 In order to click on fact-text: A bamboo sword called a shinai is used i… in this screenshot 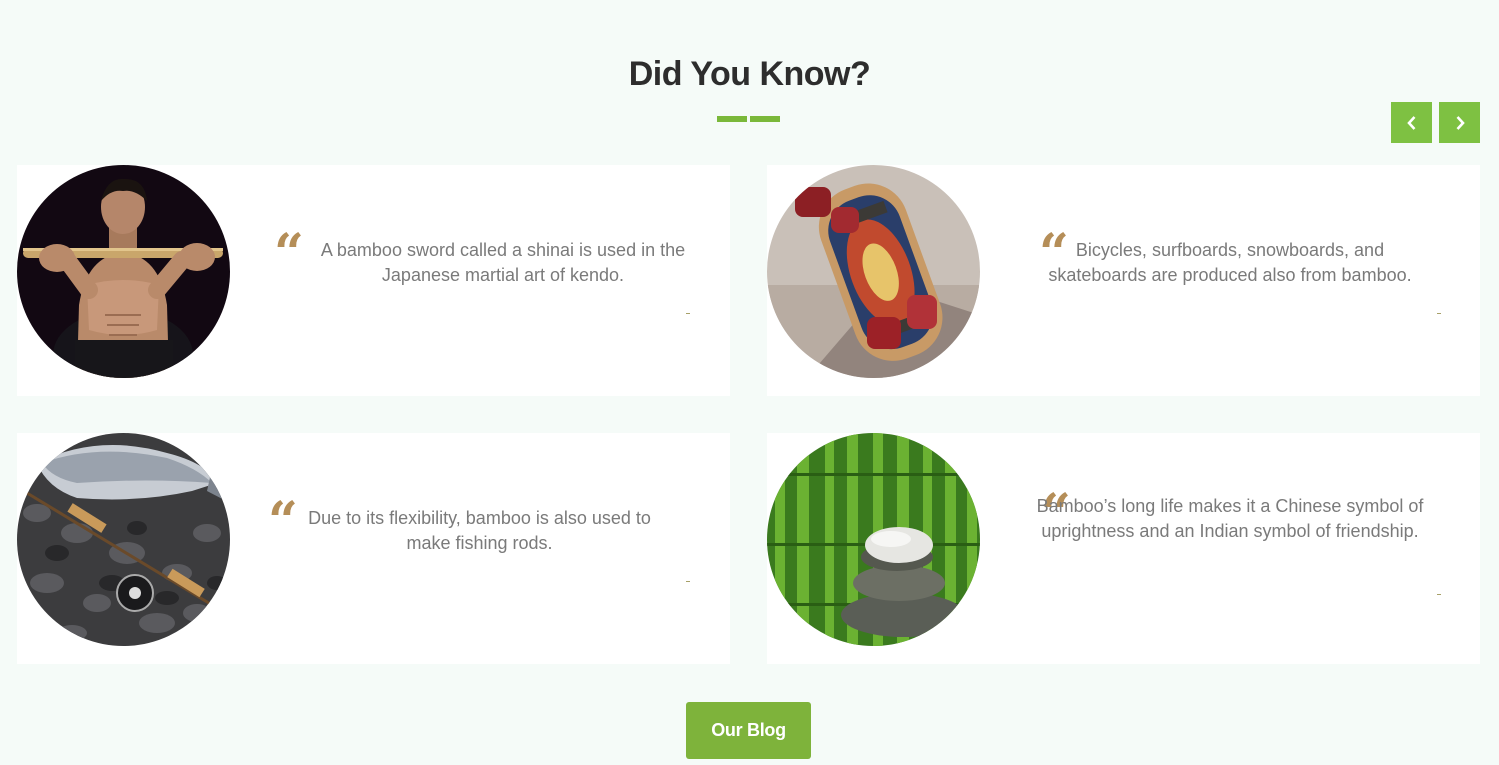, I will do `click(503, 262)`.